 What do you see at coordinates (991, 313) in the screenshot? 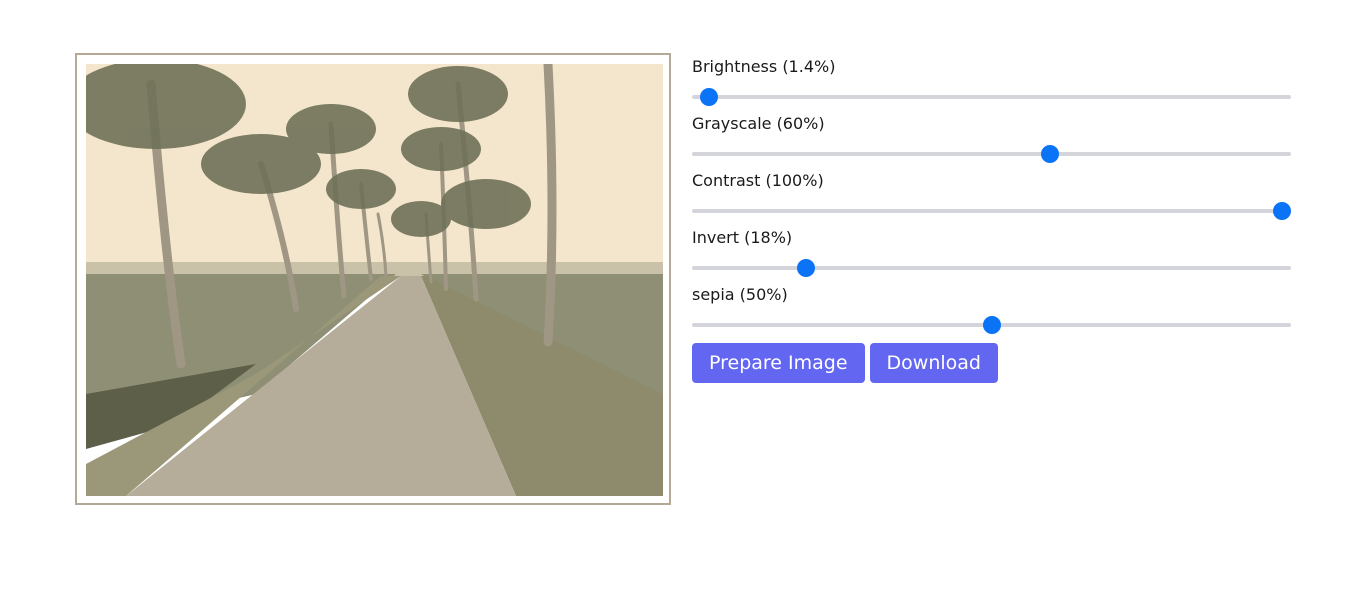
I see `sepia-control: sepia (50%)` at bounding box center [991, 313].